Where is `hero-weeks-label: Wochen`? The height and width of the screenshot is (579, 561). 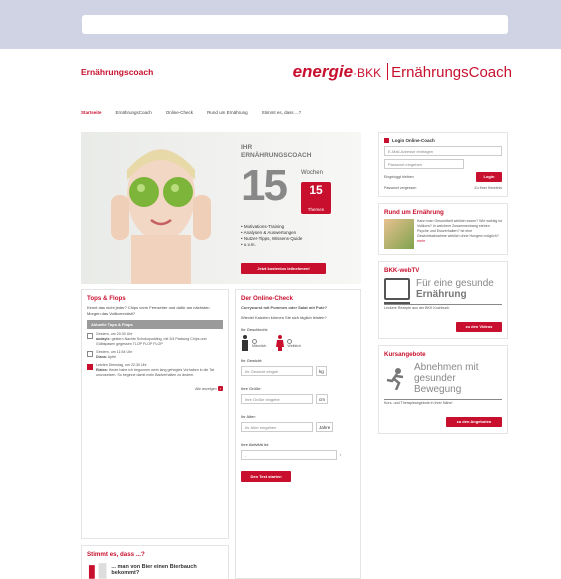 hero-weeks-label: Wochen is located at coordinates (312, 173).